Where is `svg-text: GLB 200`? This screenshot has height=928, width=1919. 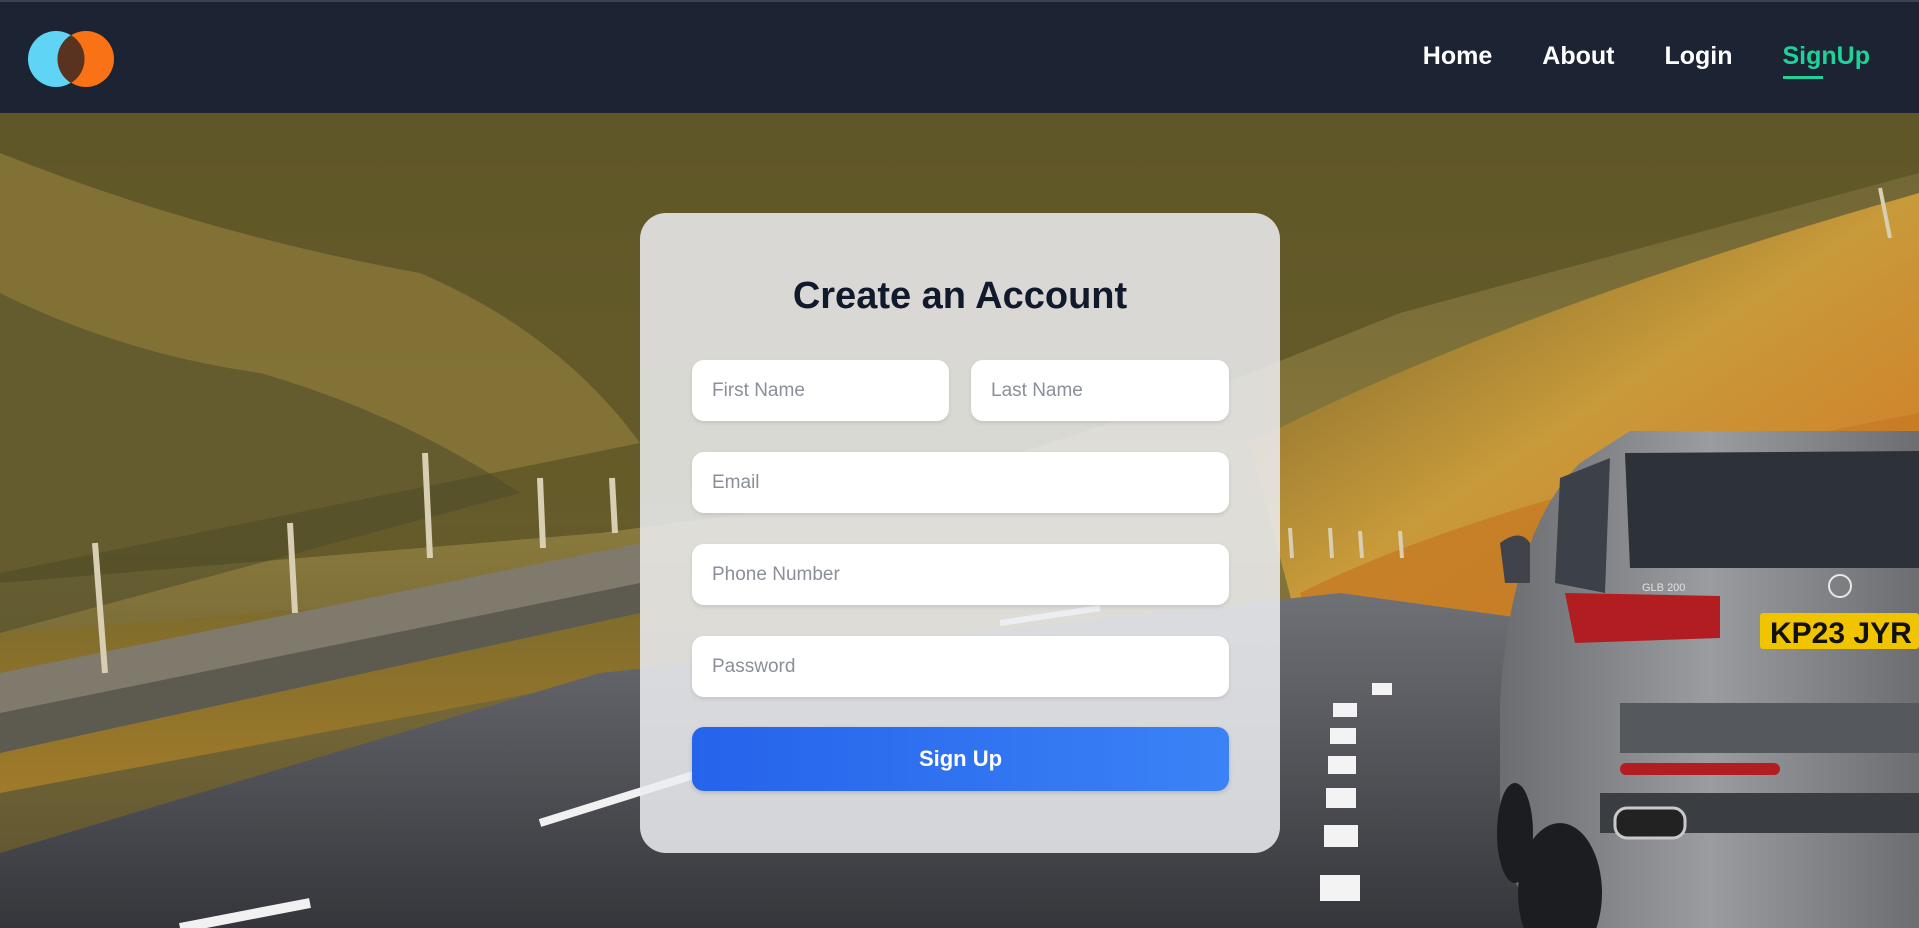
svg-text: GLB 200 is located at coordinates (1663, 588).